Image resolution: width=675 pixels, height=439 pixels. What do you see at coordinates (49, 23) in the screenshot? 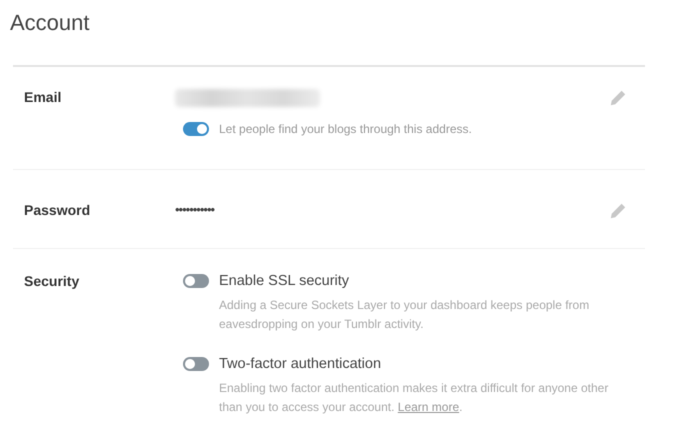
I see `page-title: Account` at bounding box center [49, 23].